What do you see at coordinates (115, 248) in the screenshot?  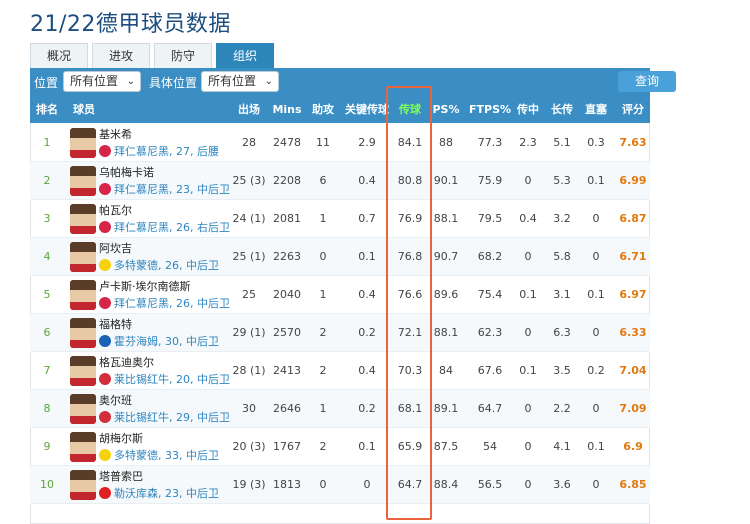 I see `player-name: 阿坎吉` at bounding box center [115, 248].